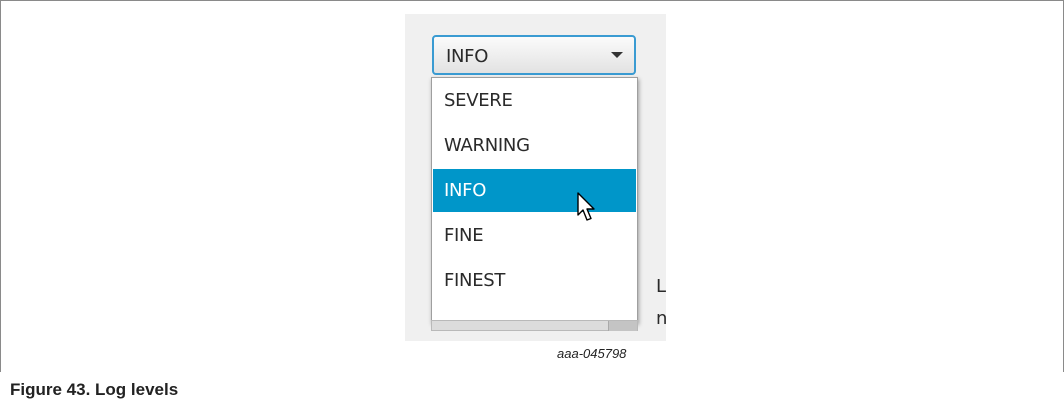  Describe the element at coordinates (661, 318) in the screenshot. I see `truncated-text-line-2: n` at that location.